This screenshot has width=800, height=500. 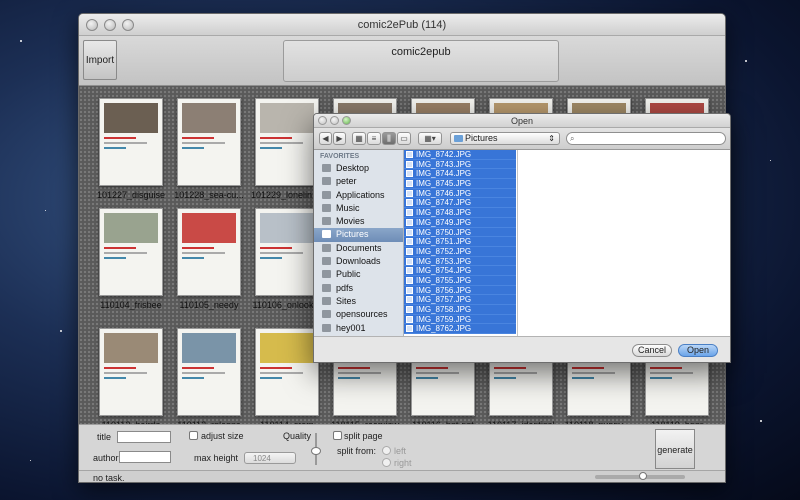 What do you see at coordinates (209, 348) in the screenshot?
I see `thumbnail-image` at bounding box center [209, 348].